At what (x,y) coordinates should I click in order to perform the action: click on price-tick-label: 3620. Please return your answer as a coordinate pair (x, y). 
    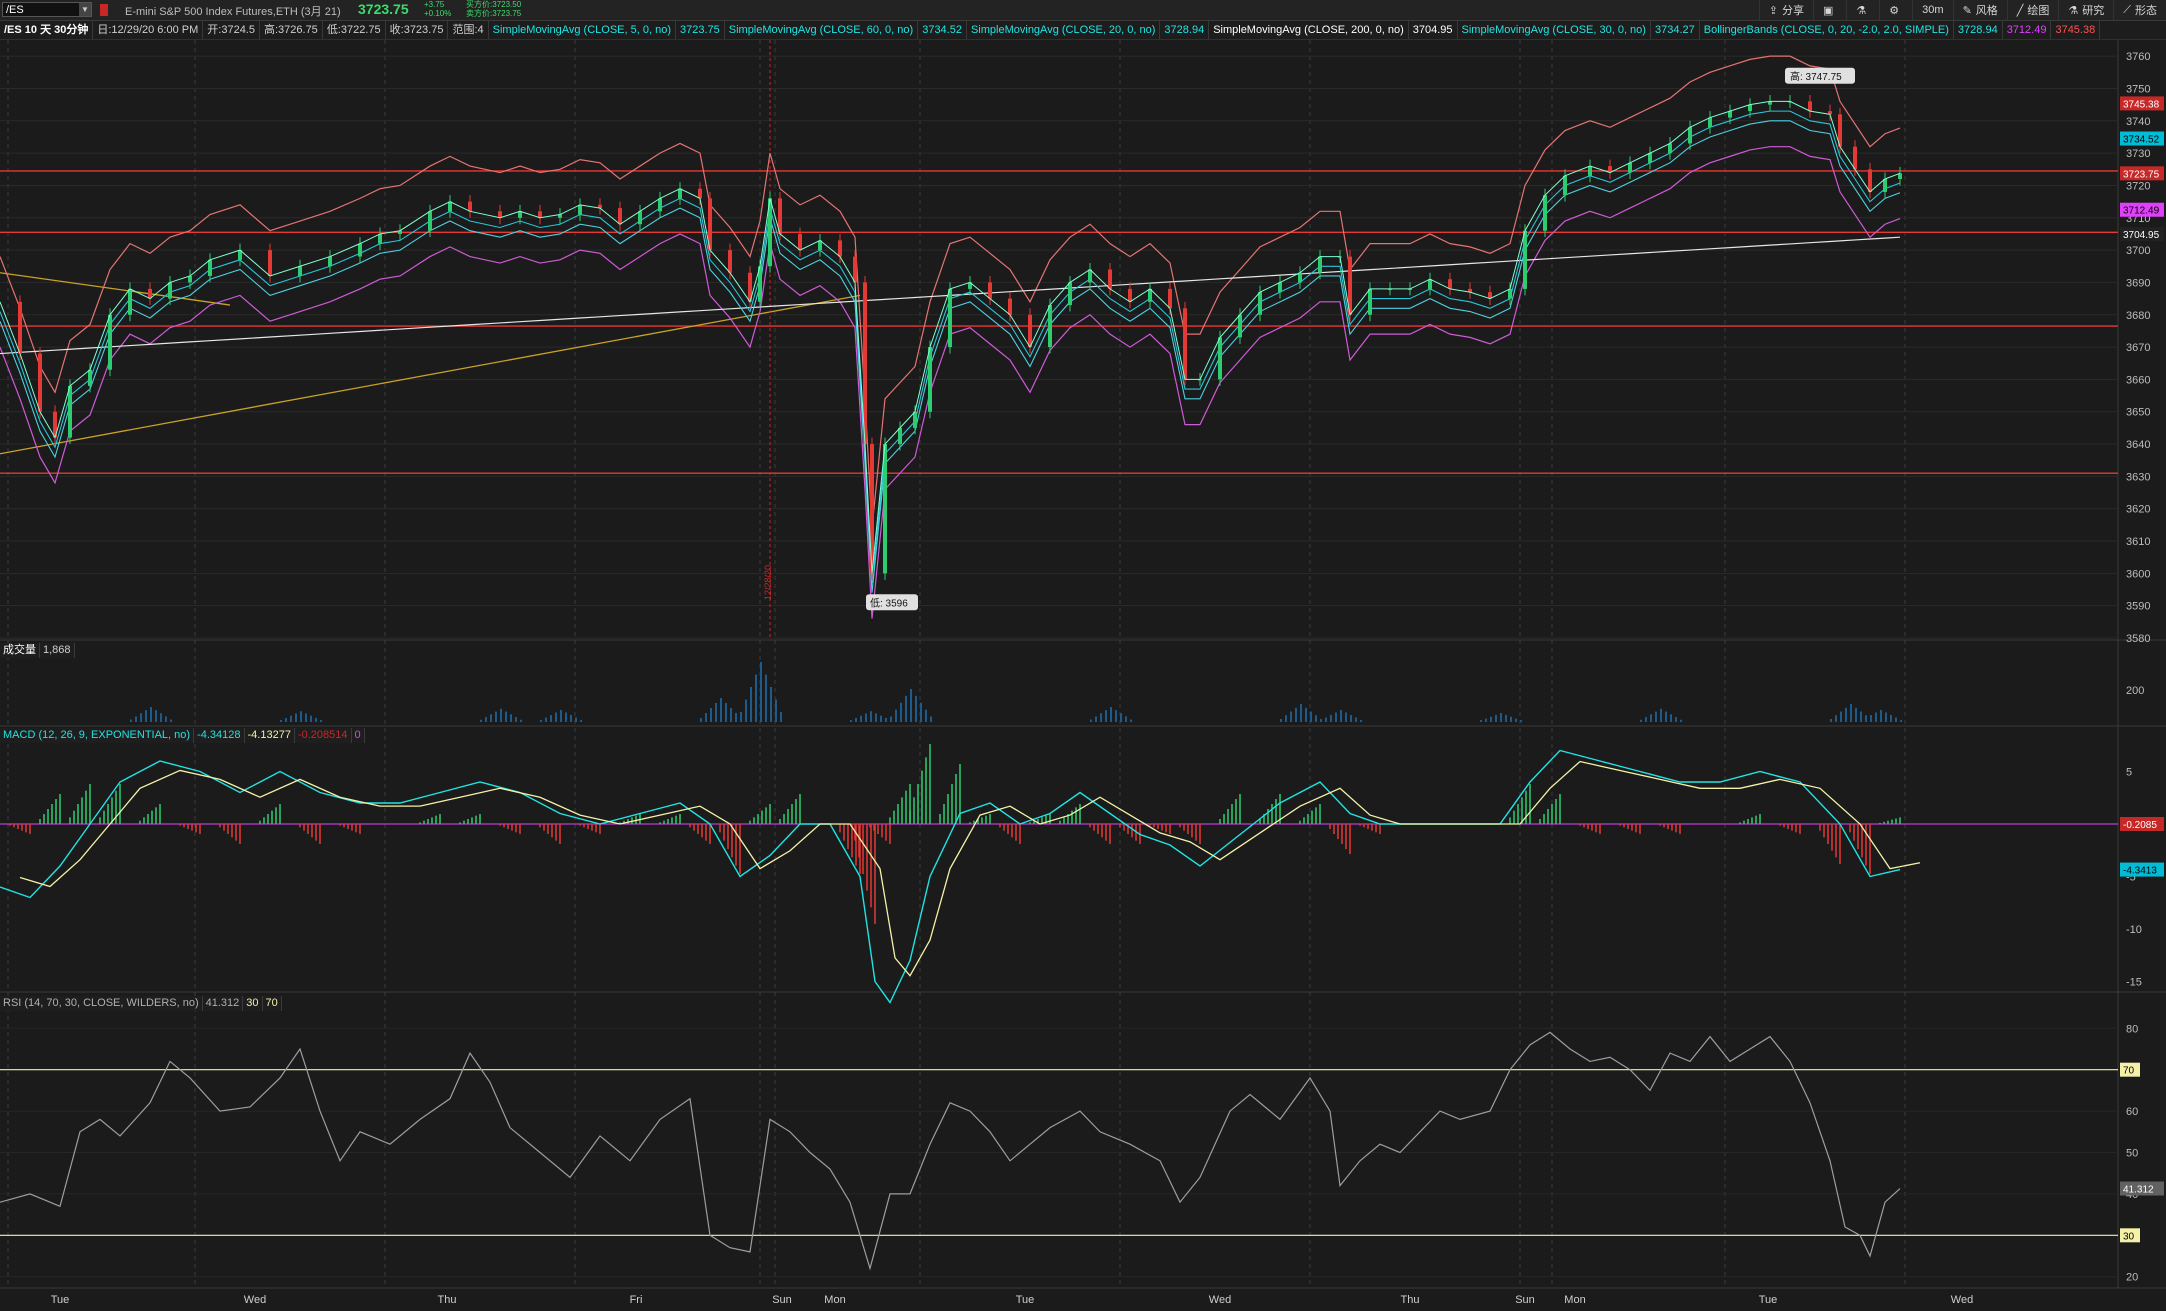
    Looking at the image, I should click on (2138, 510).